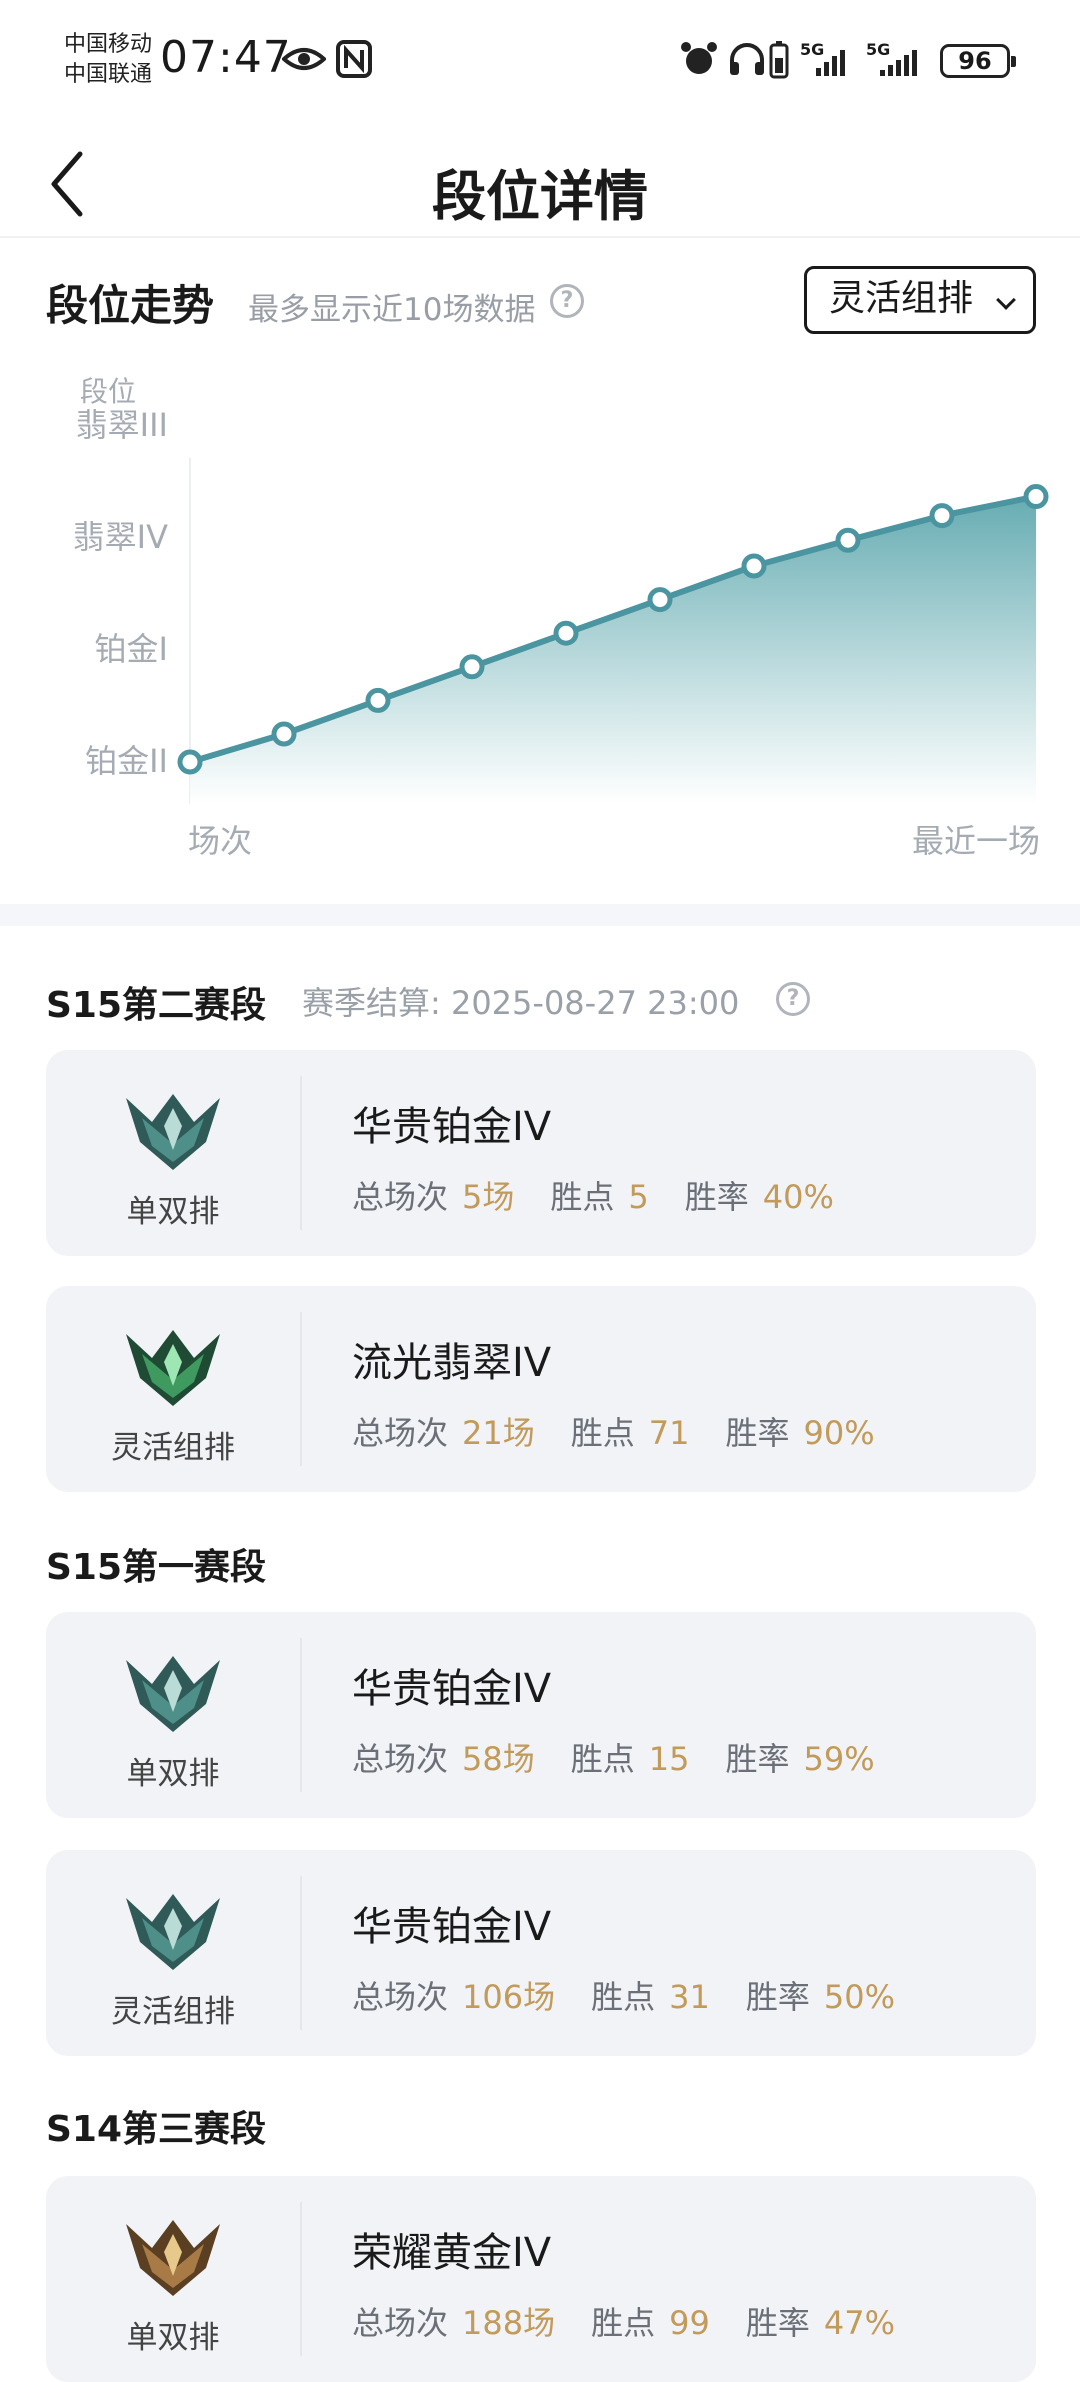  Describe the element at coordinates (488, 1197) in the screenshot. I see `games-value: 5场` at that location.